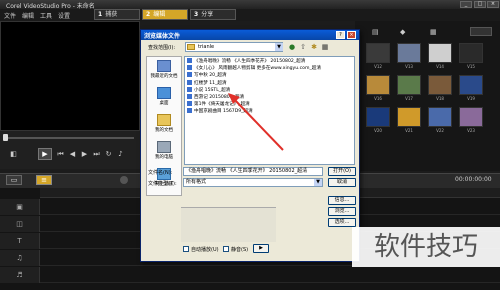  What do you see at coordinates (10, 15) in the screenshot?
I see `menu-file: 文件` at bounding box center [10, 15].